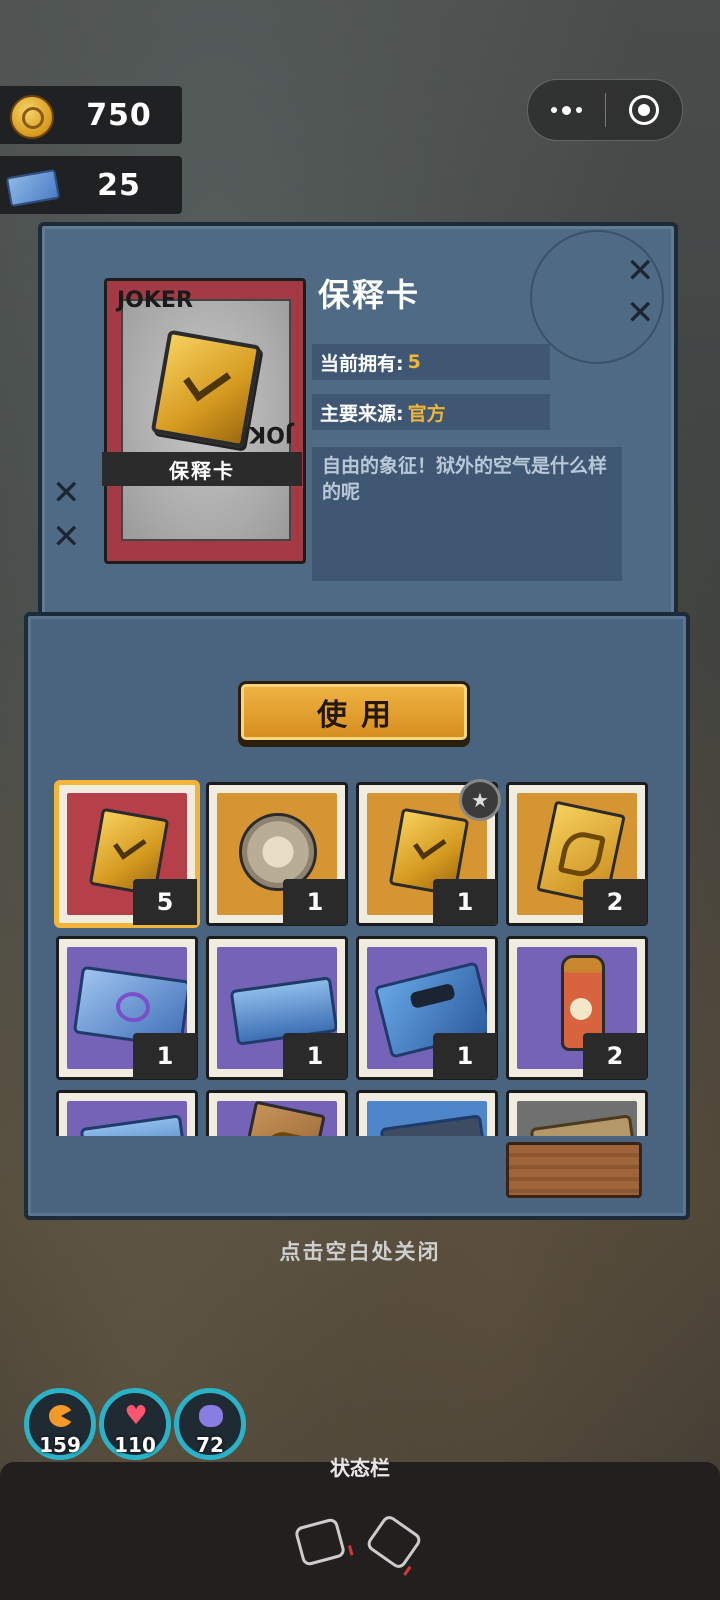 The width and height of the screenshot is (720, 1600). I want to click on coin-counter: 750, so click(91, 115).